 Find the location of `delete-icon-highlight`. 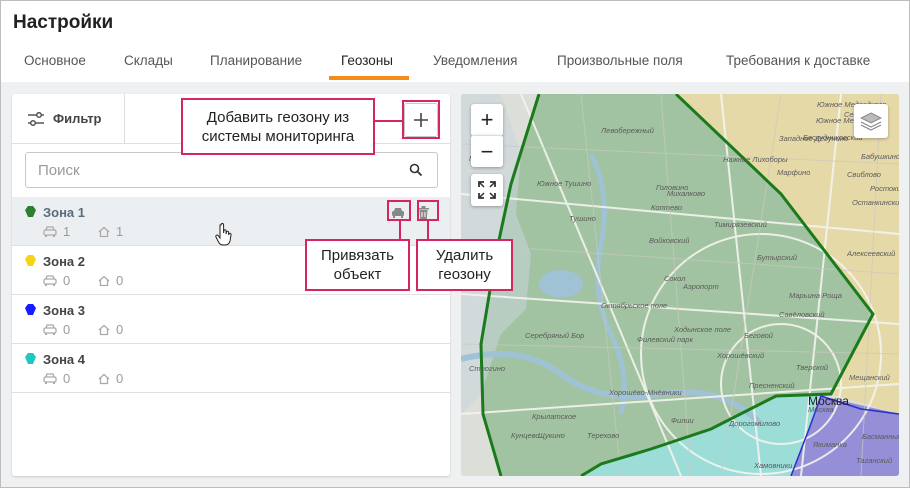

delete-icon-highlight is located at coordinates (428, 210).